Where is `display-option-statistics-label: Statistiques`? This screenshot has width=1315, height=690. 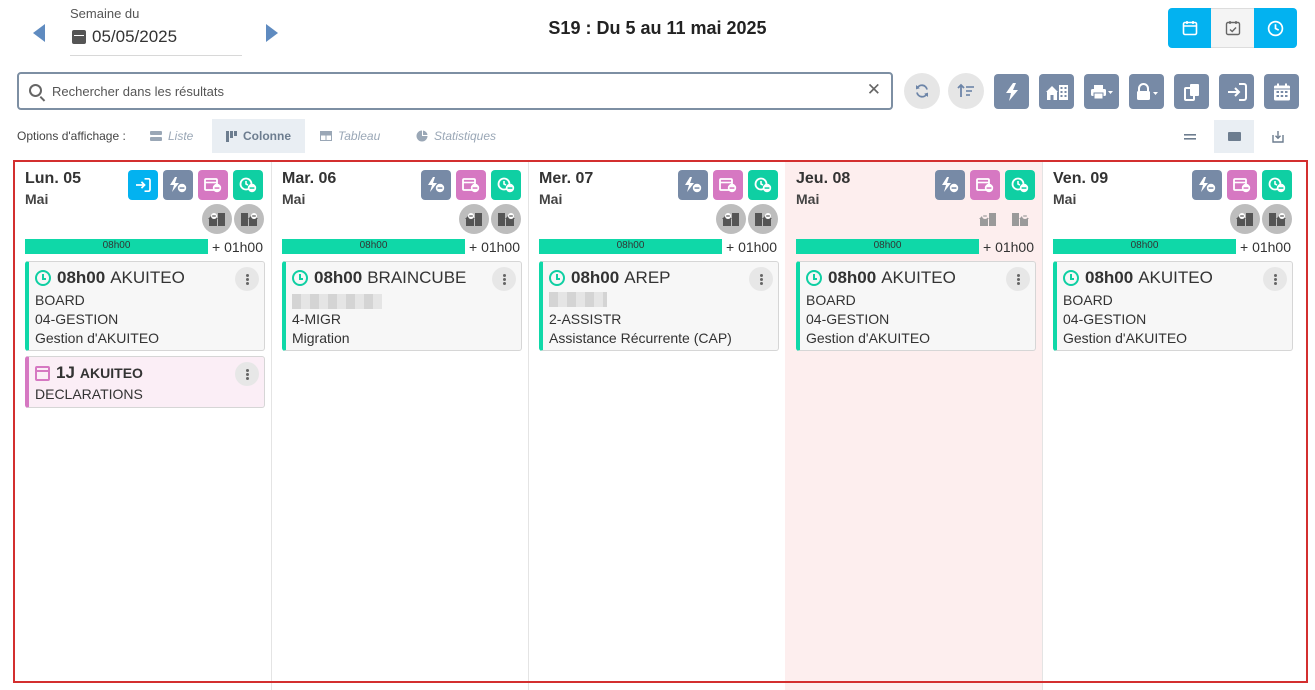 display-option-statistics-label: Statistiques is located at coordinates (465, 136).